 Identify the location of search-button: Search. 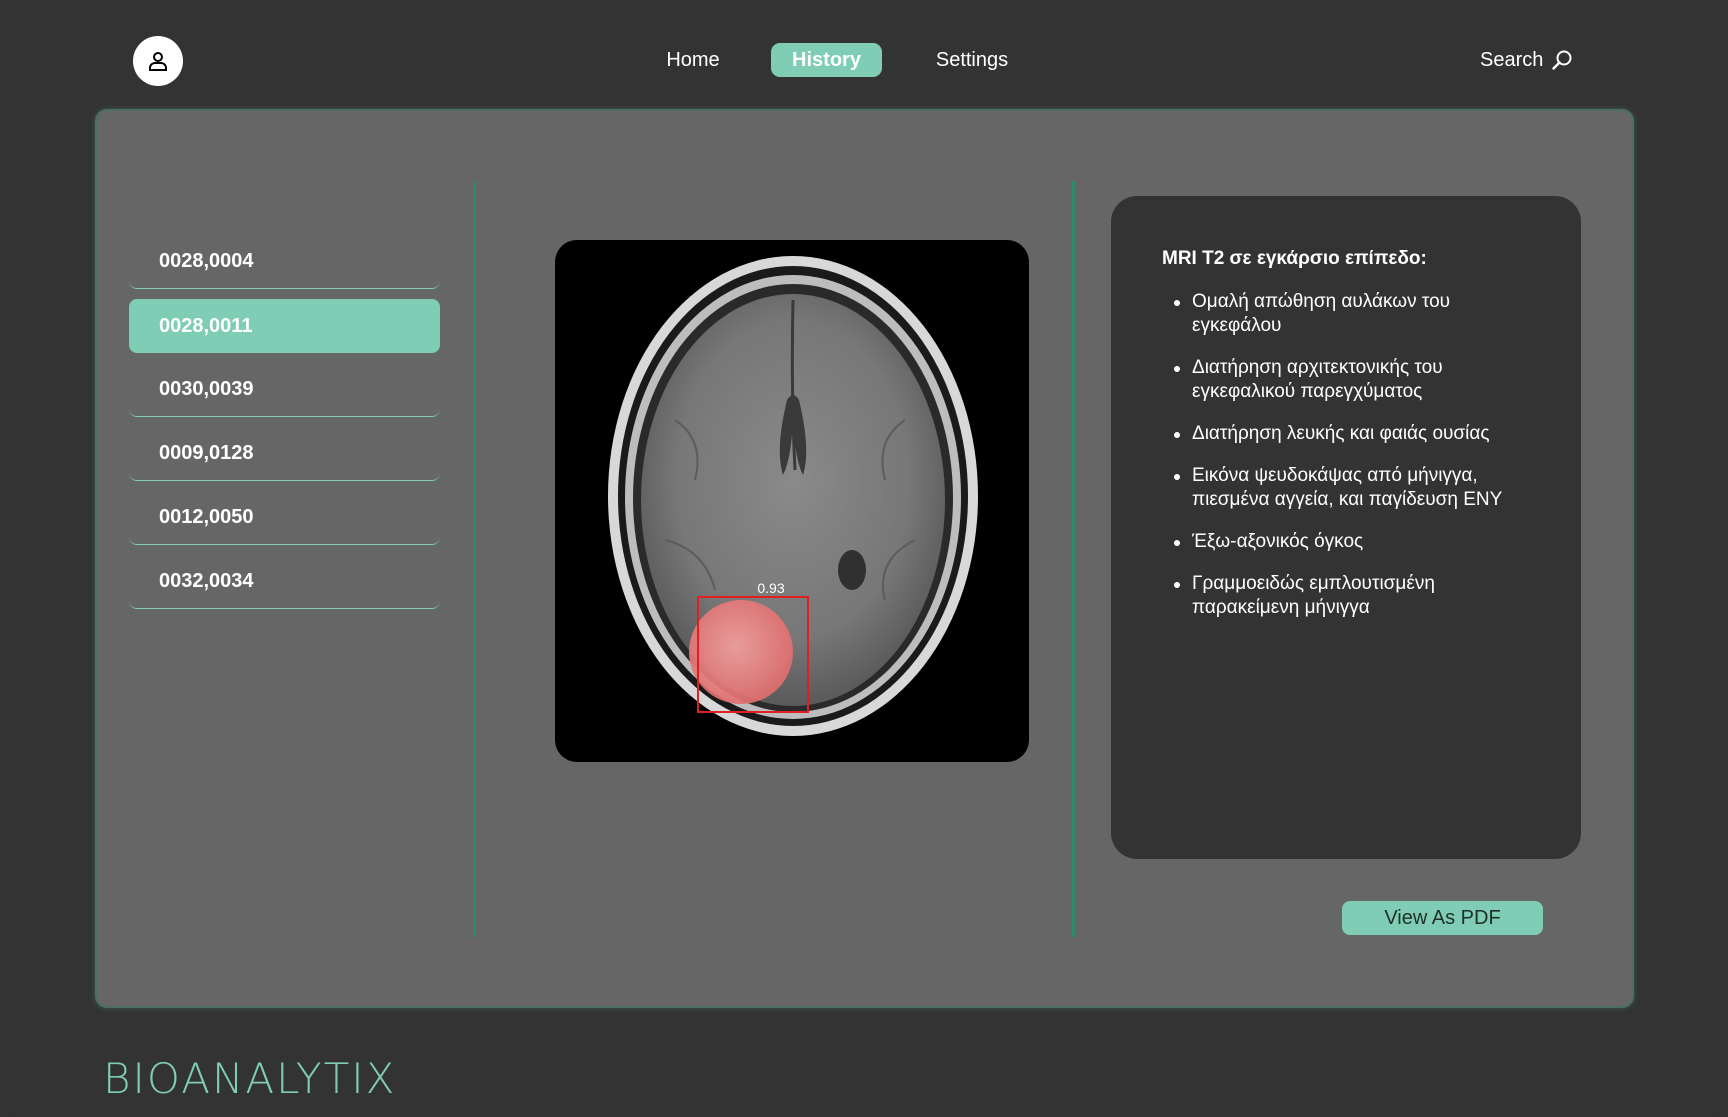
(1526, 60).